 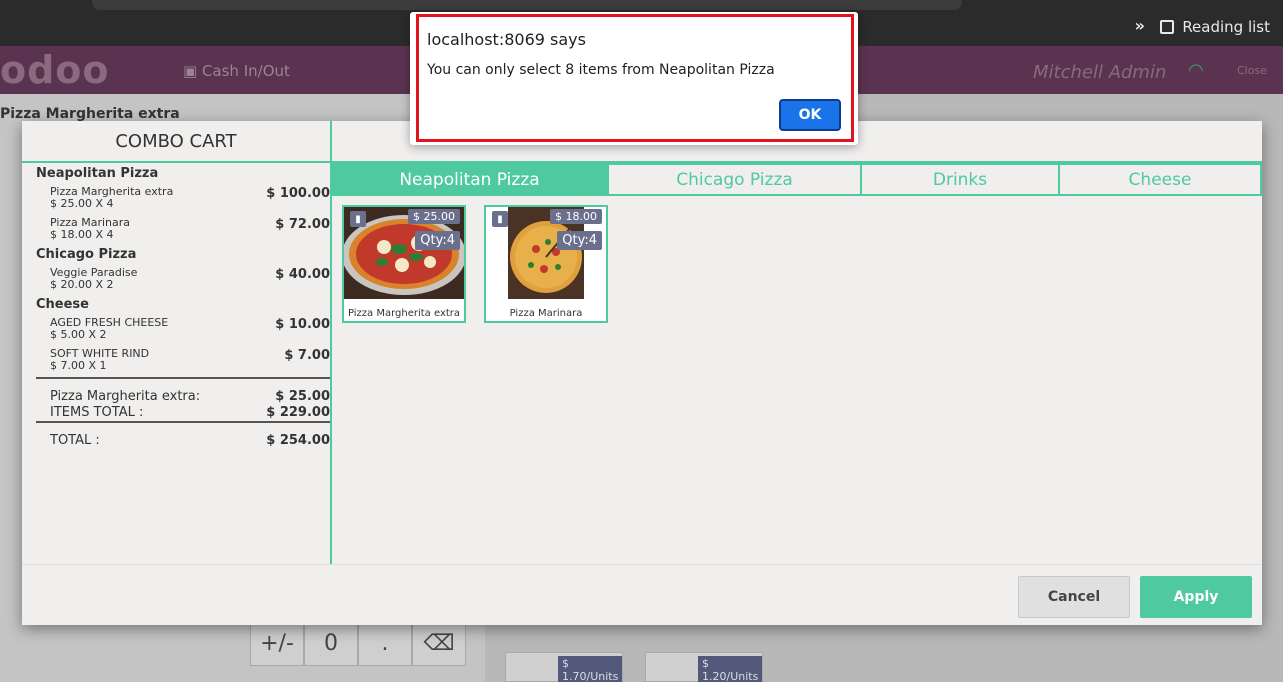 I want to click on cart-items-total-label: ITEMS TOTAL :, so click(x=97, y=412).